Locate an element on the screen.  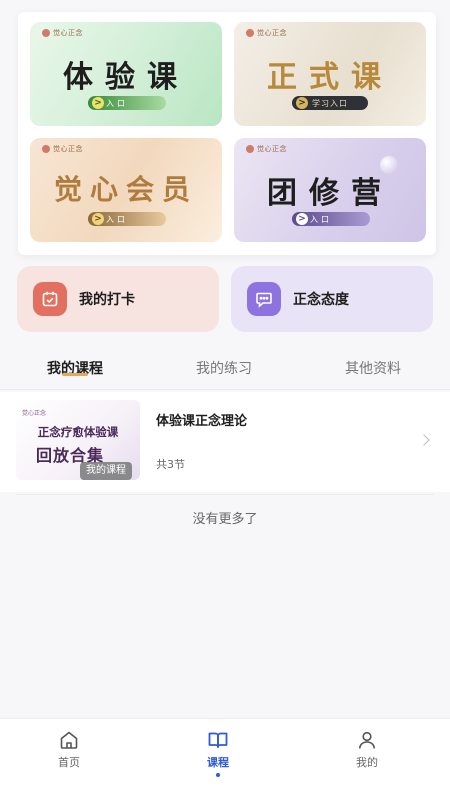
my-checkin-button: 我的打卡 is located at coordinates (118, 299).